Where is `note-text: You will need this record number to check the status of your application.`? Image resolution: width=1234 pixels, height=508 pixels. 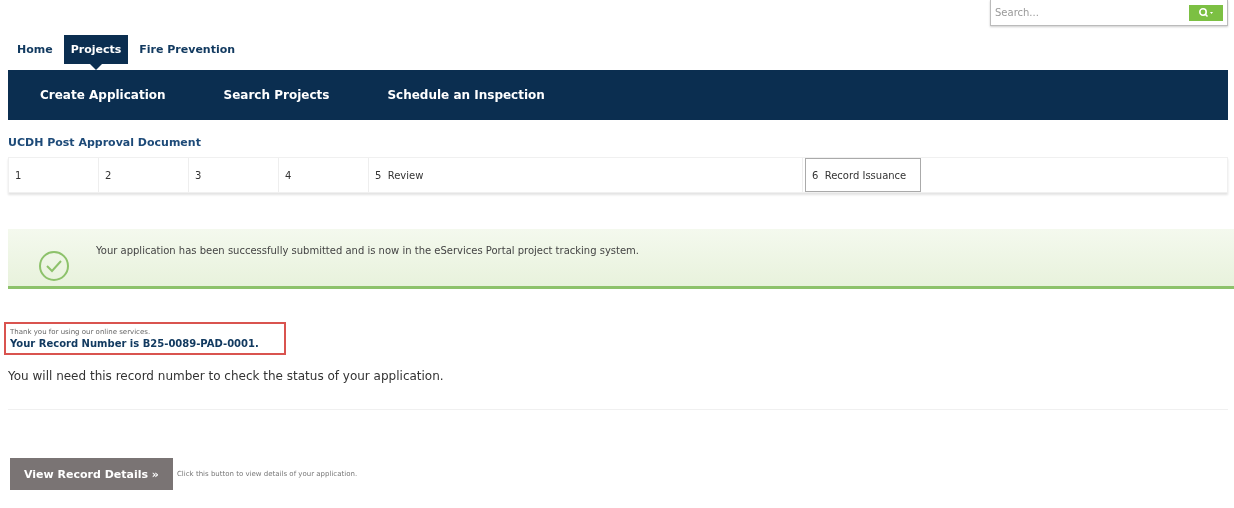
note-text: You will need this record number to check the status of your application. is located at coordinates (226, 376).